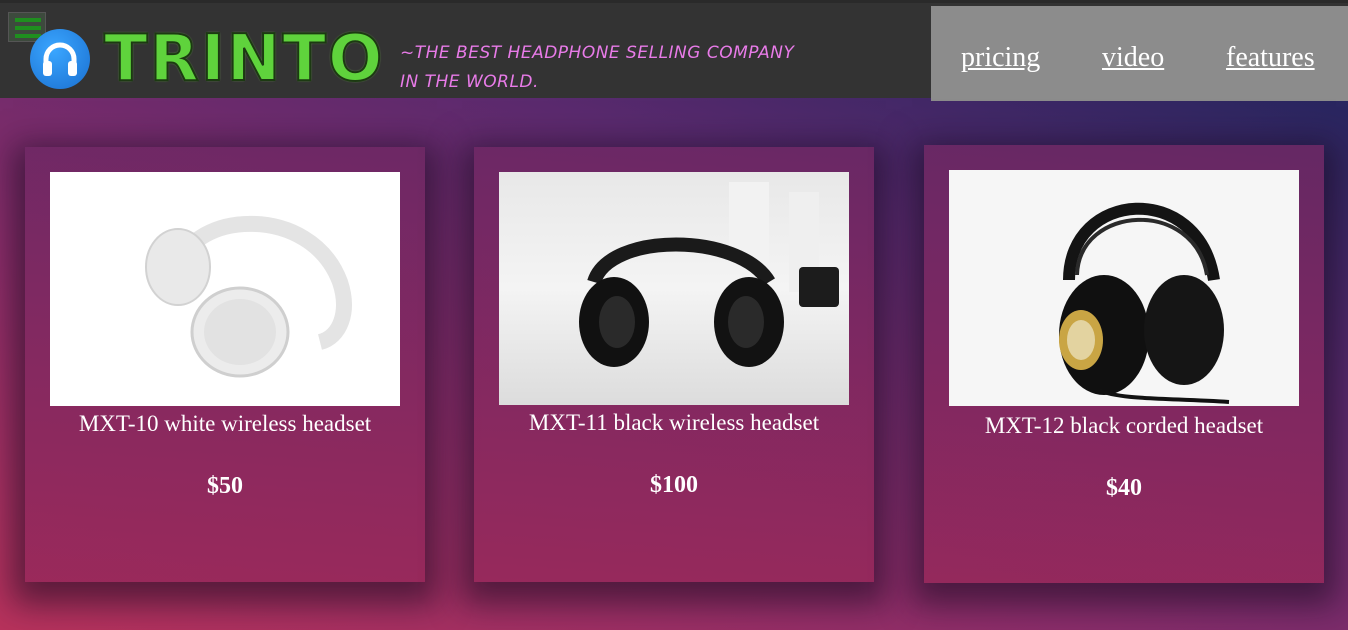  What do you see at coordinates (1124, 425) in the screenshot?
I see `product-name: MXT-12 black corded headset` at bounding box center [1124, 425].